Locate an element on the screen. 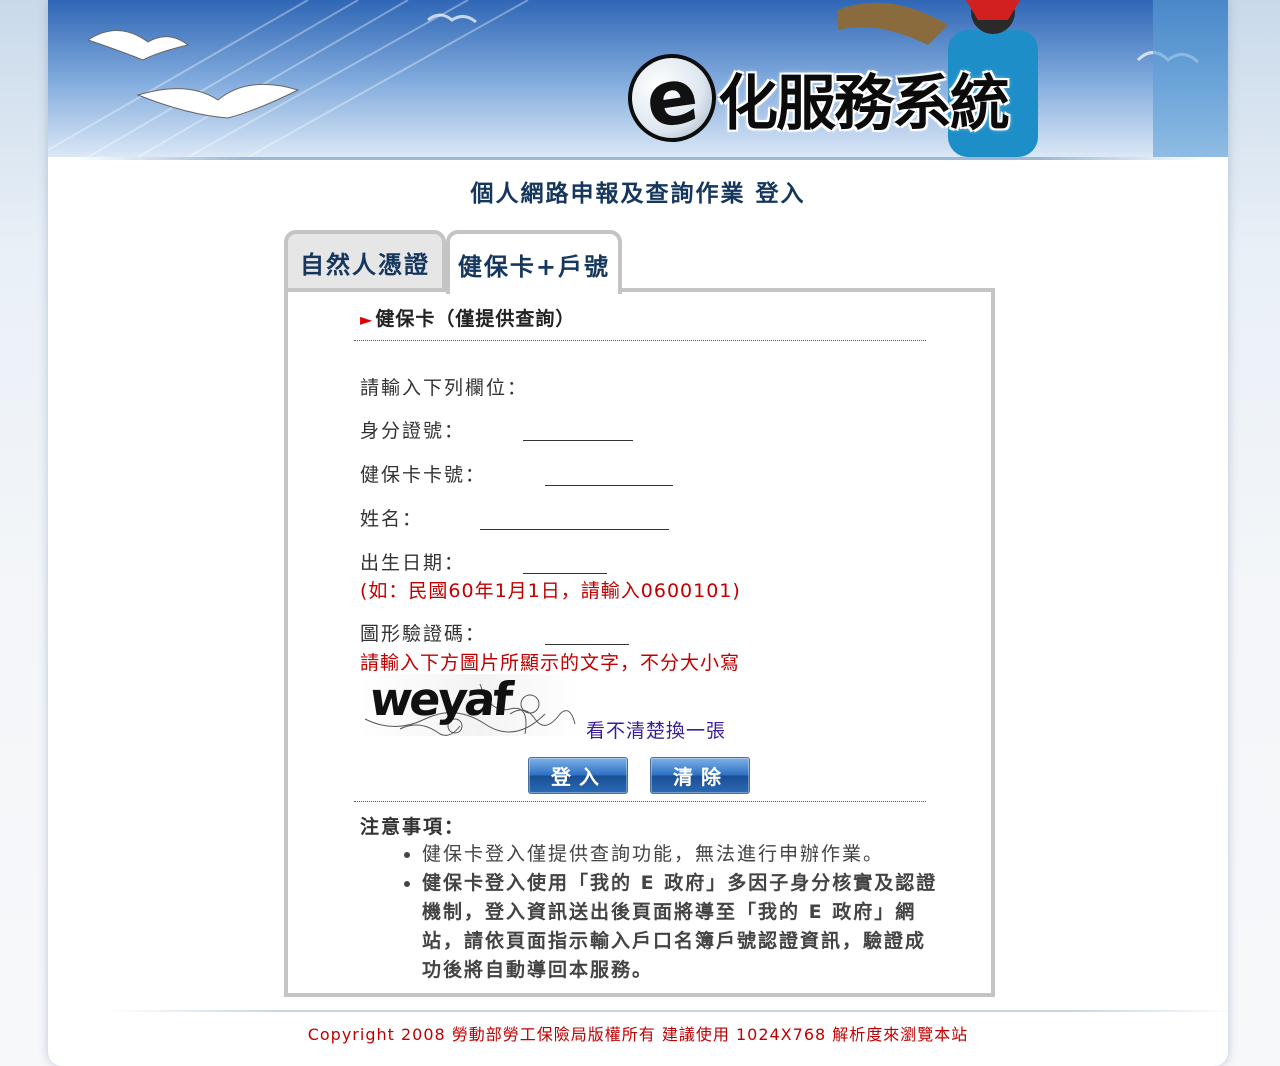  birth-date-hint: (如：民國60年1月1日，請輸入0600101) is located at coordinates (550, 591).